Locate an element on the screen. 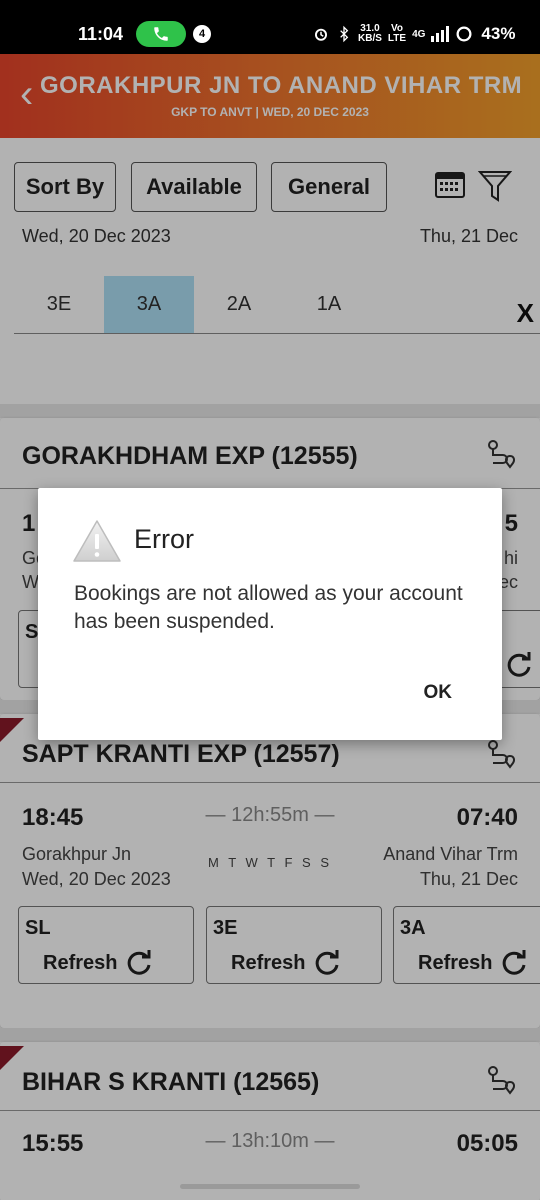 This screenshot has width=540, height=1200. volte-icon: Vo LTE is located at coordinates (397, 33).